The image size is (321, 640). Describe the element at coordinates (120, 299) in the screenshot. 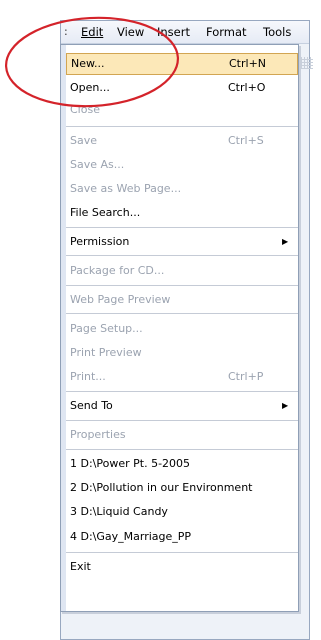

I see `menu-item-label: Web Page Preview` at that location.